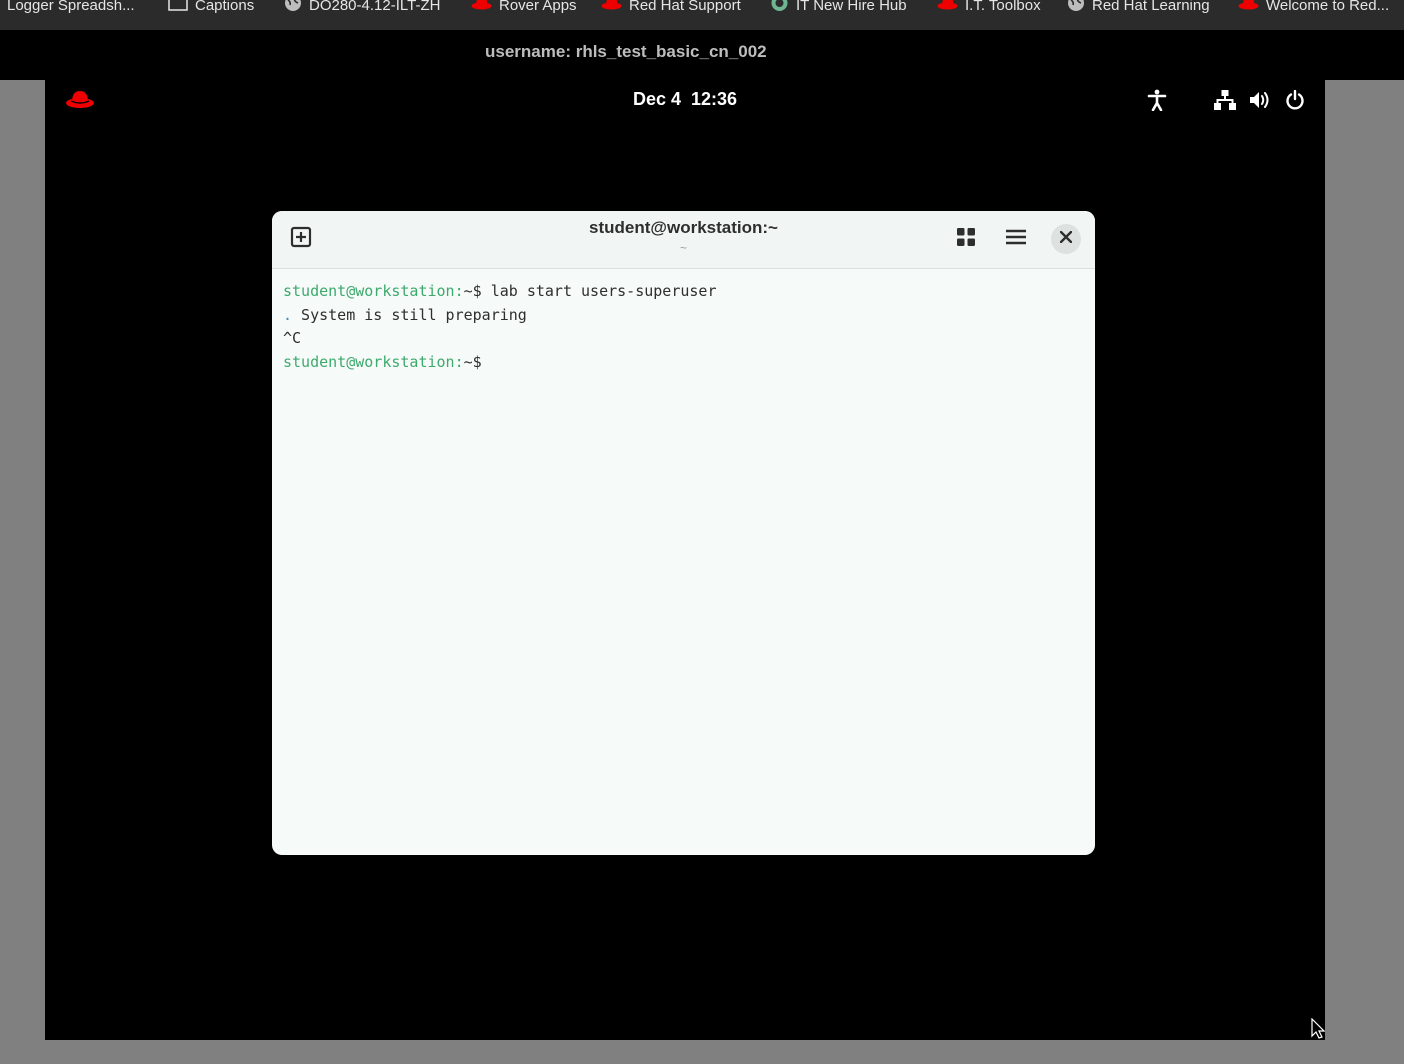  I want to click on close-button, so click(1066, 239).